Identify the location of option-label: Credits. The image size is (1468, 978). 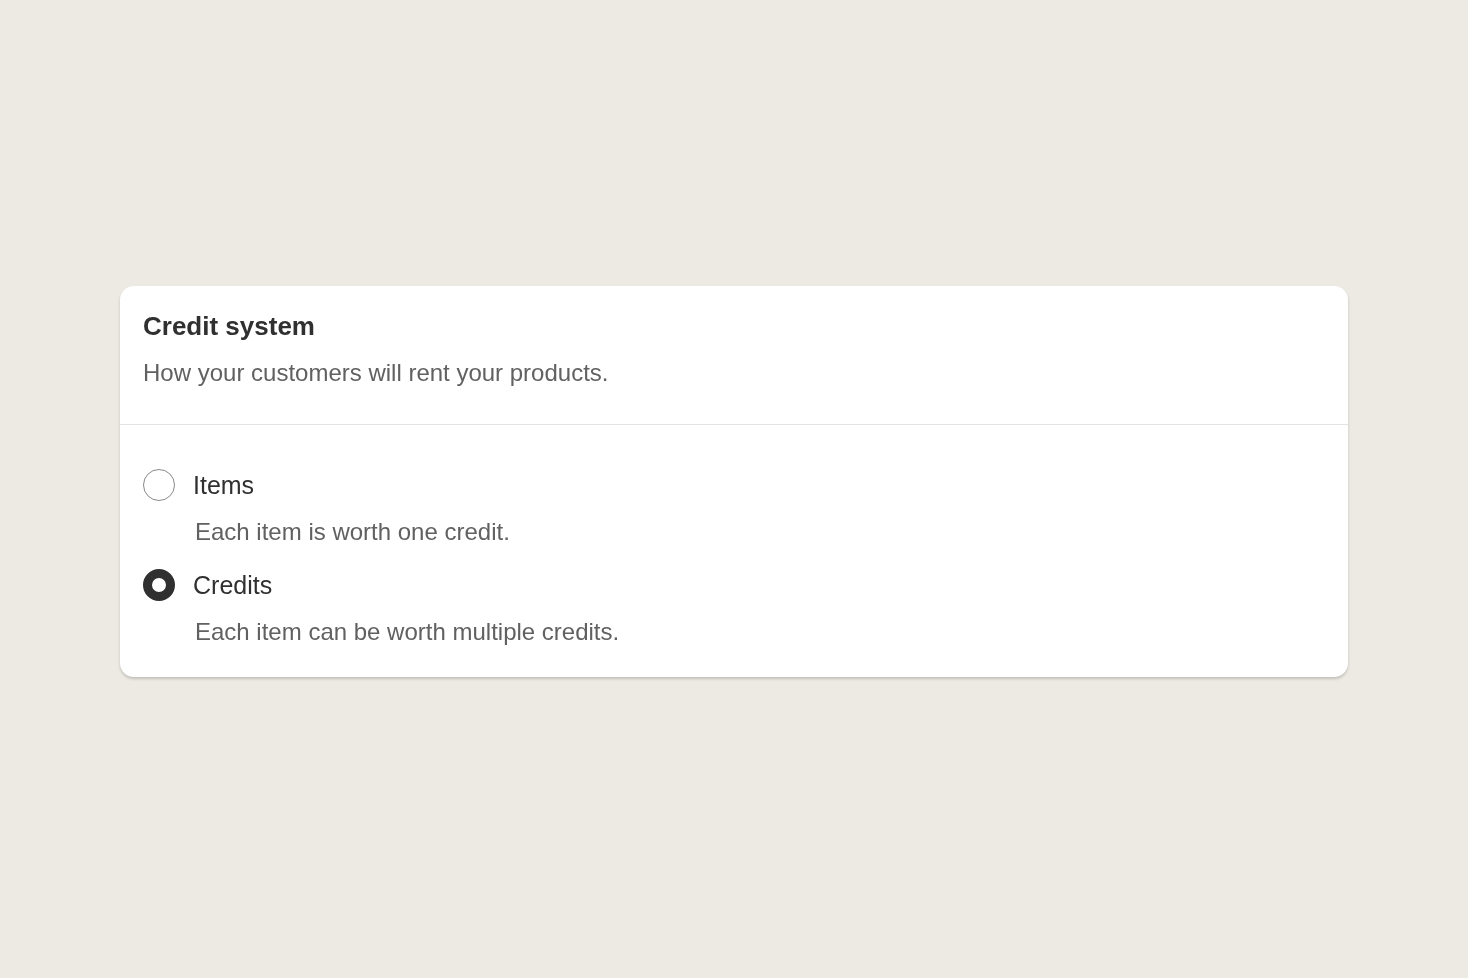
(233, 585).